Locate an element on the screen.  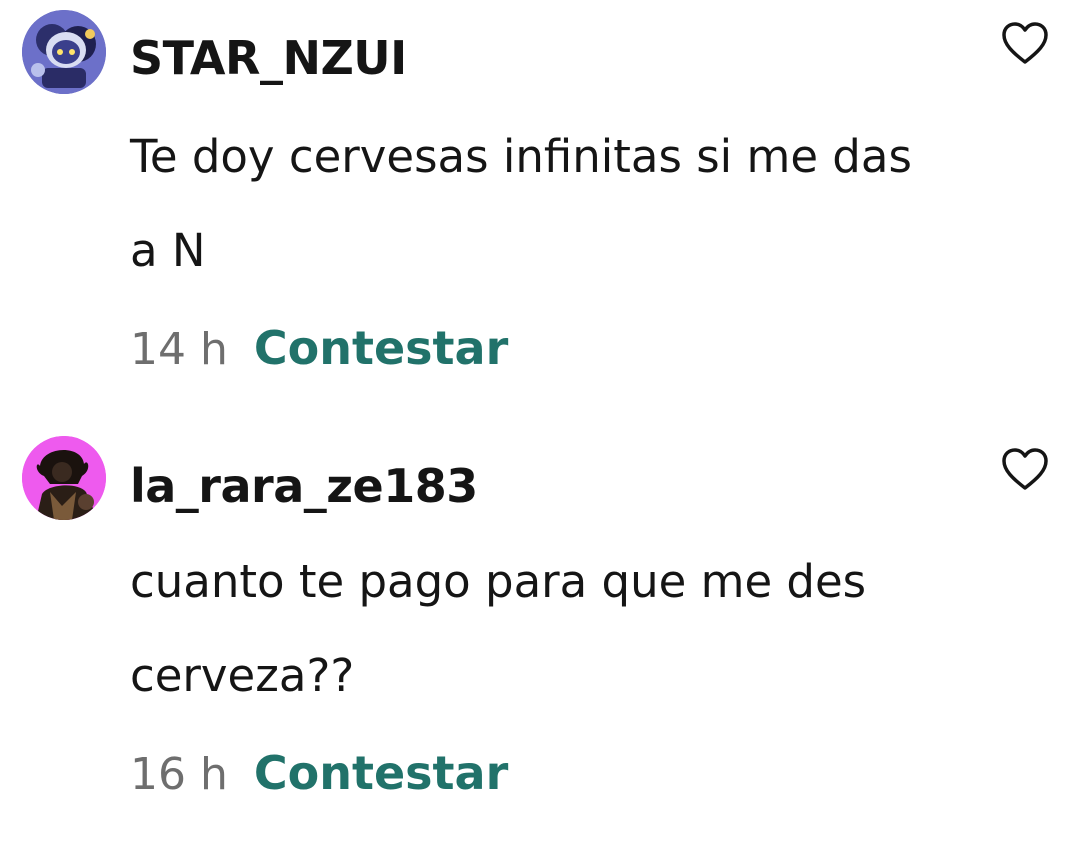
username: STAR_NZUI is located at coordinates (268, 58).